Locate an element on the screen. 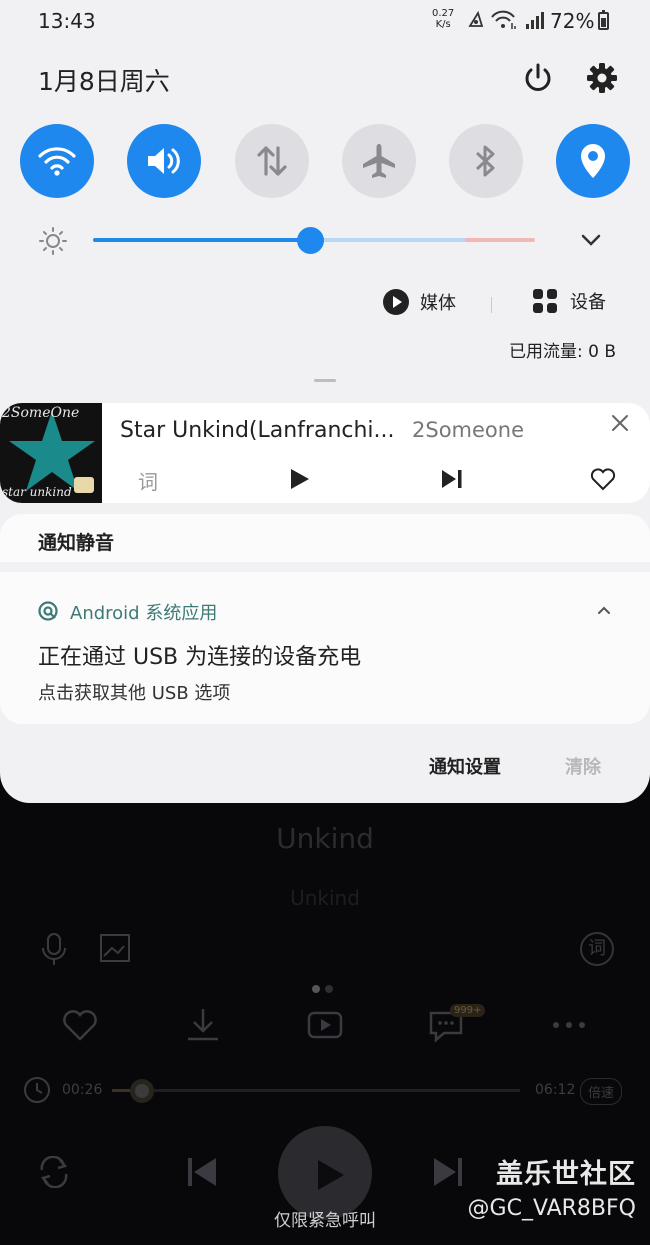 The height and width of the screenshot is (1245, 650). watermark-brand: 盖乐世社区 is located at coordinates (566, 1174).